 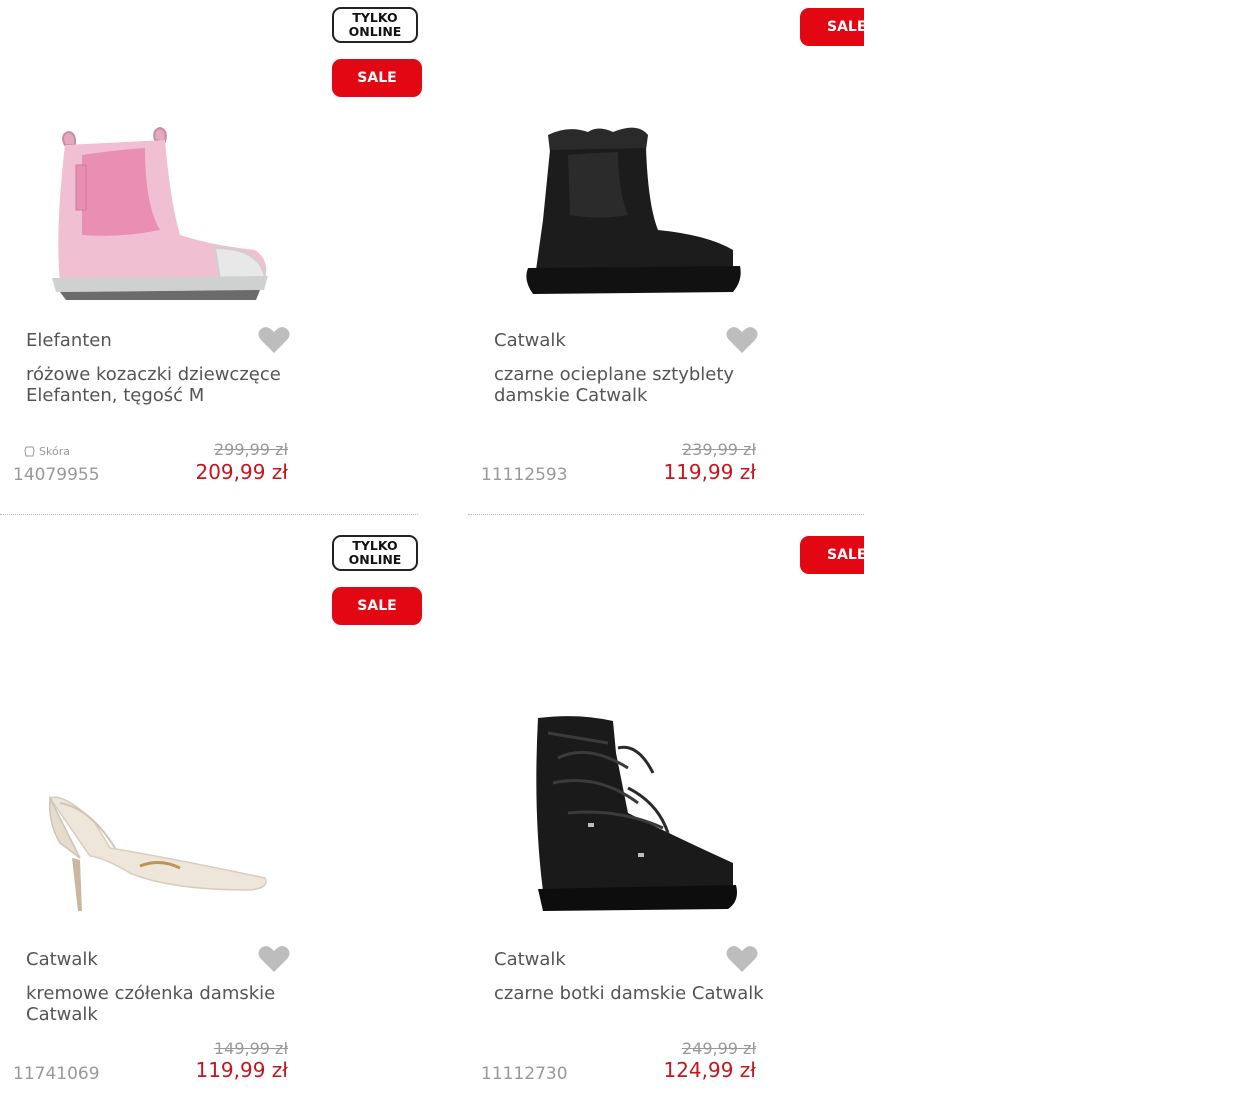 I want to click on leather-icon, so click(x=29, y=451).